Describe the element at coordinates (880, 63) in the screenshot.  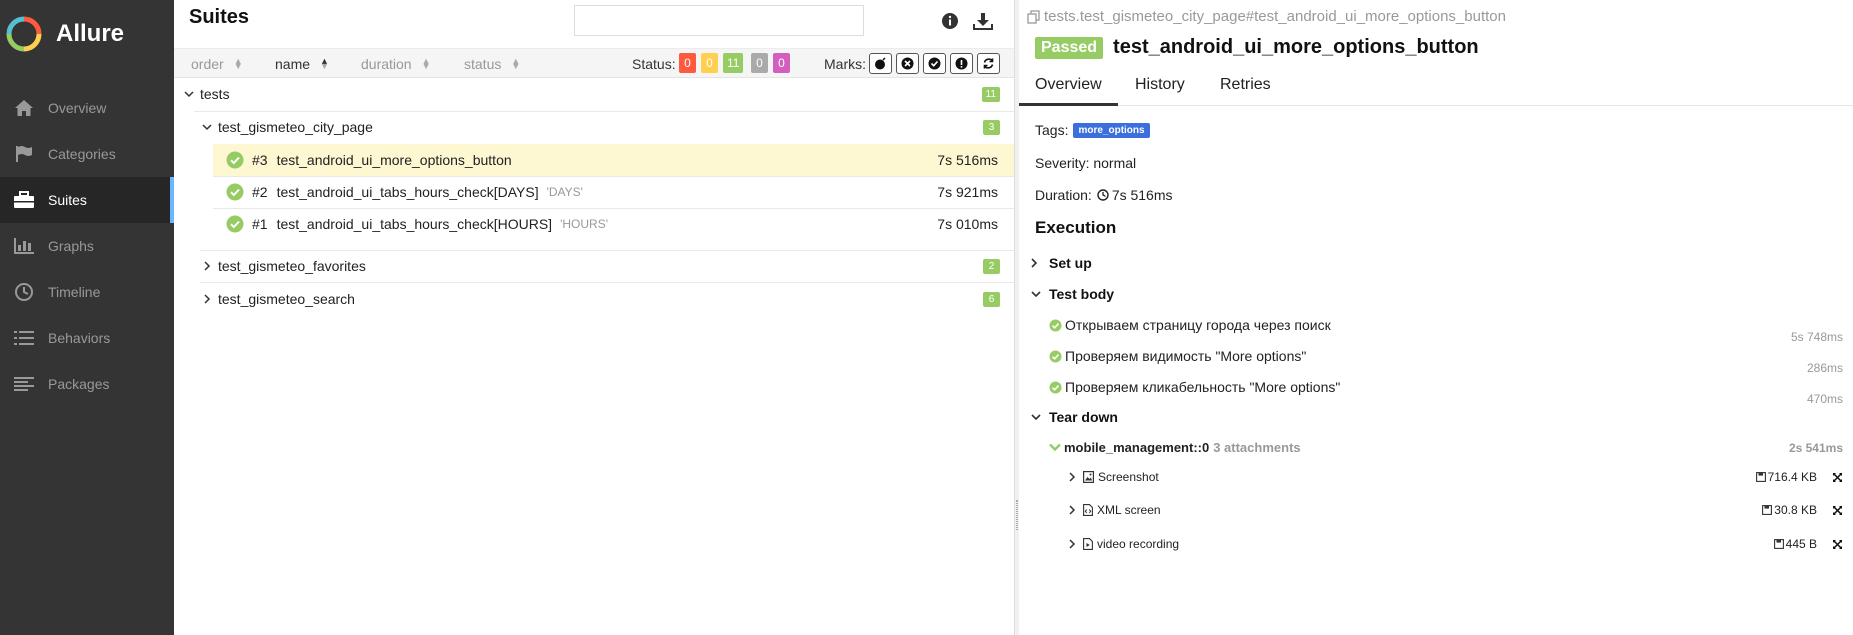
I see `mark-flaky-toggle` at that location.